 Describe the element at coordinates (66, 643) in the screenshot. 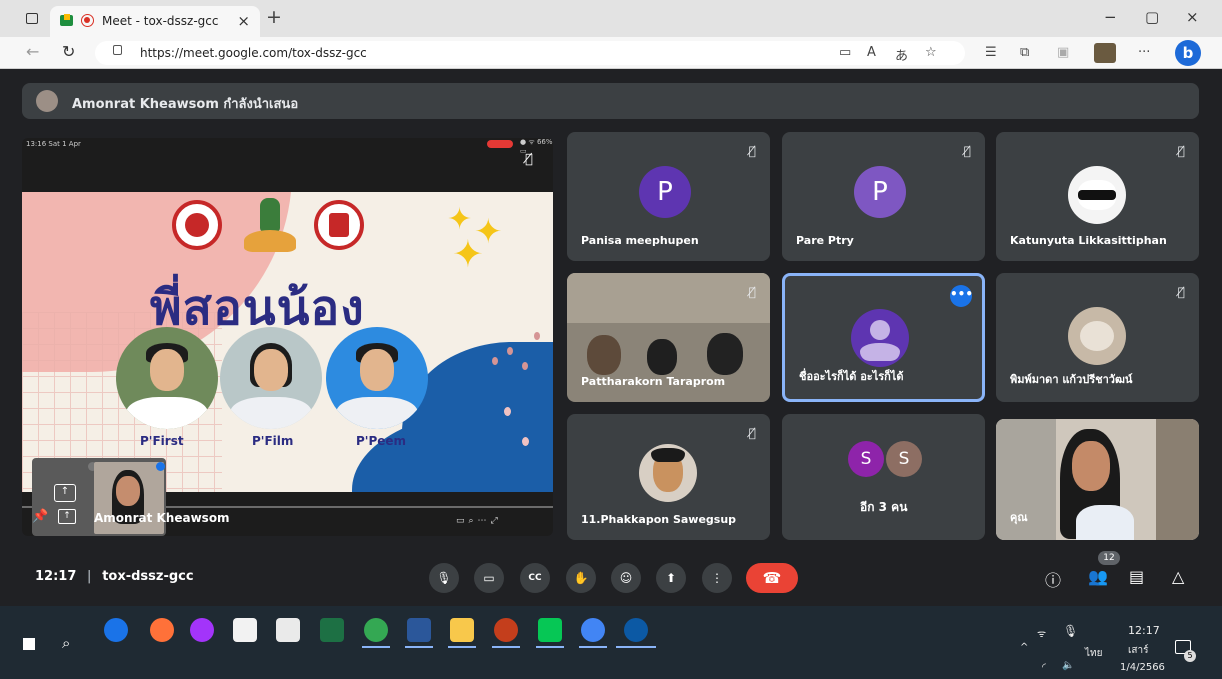

I see `search-icon: ⌕` at that location.